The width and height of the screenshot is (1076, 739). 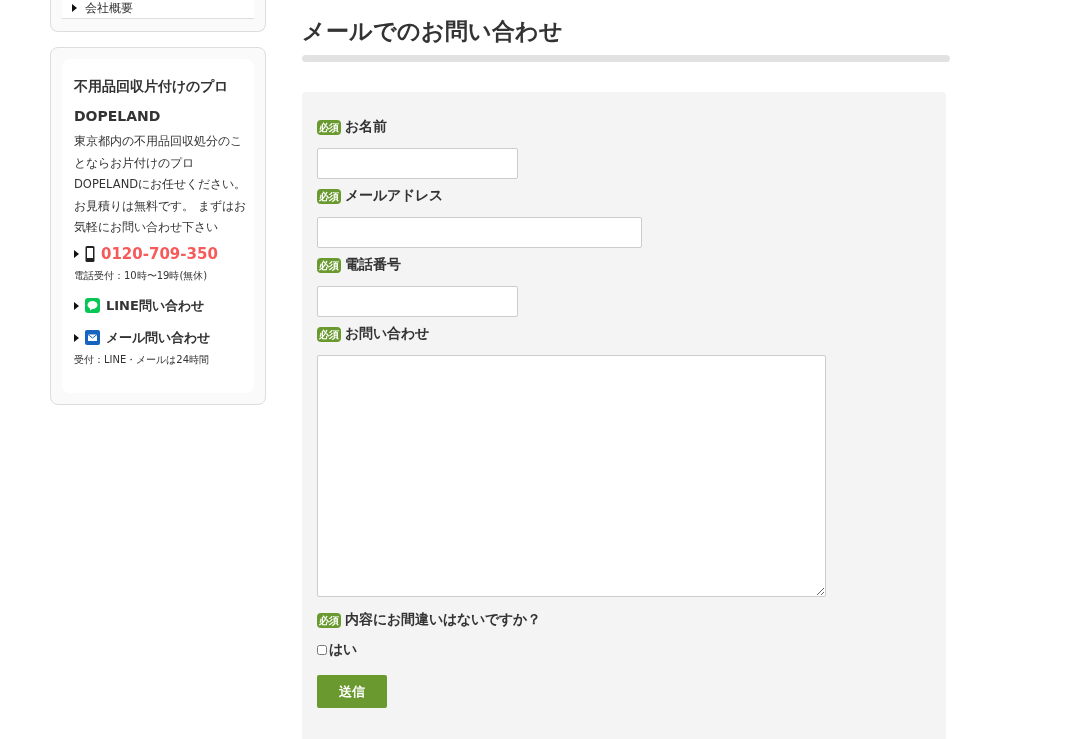 What do you see at coordinates (151, 101) in the screenshot?
I see `promo-title: 不用品回収片付けのプロDOPELAND` at bounding box center [151, 101].